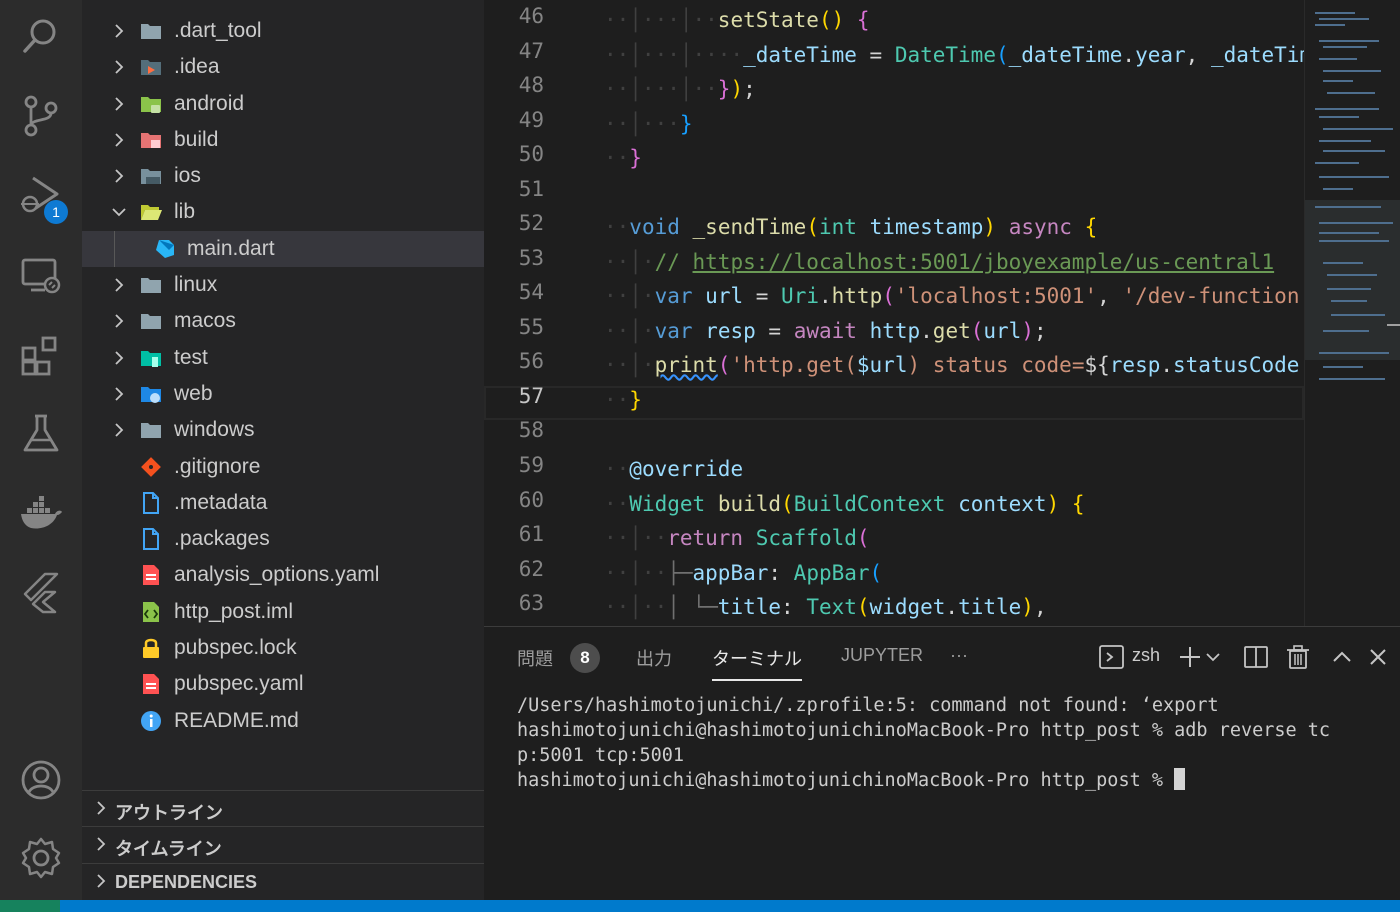 This screenshot has height=912, width=1400. Describe the element at coordinates (283, 648) in the screenshot. I see `tree-item-pubspec-lock: pubspec.lock` at that location.